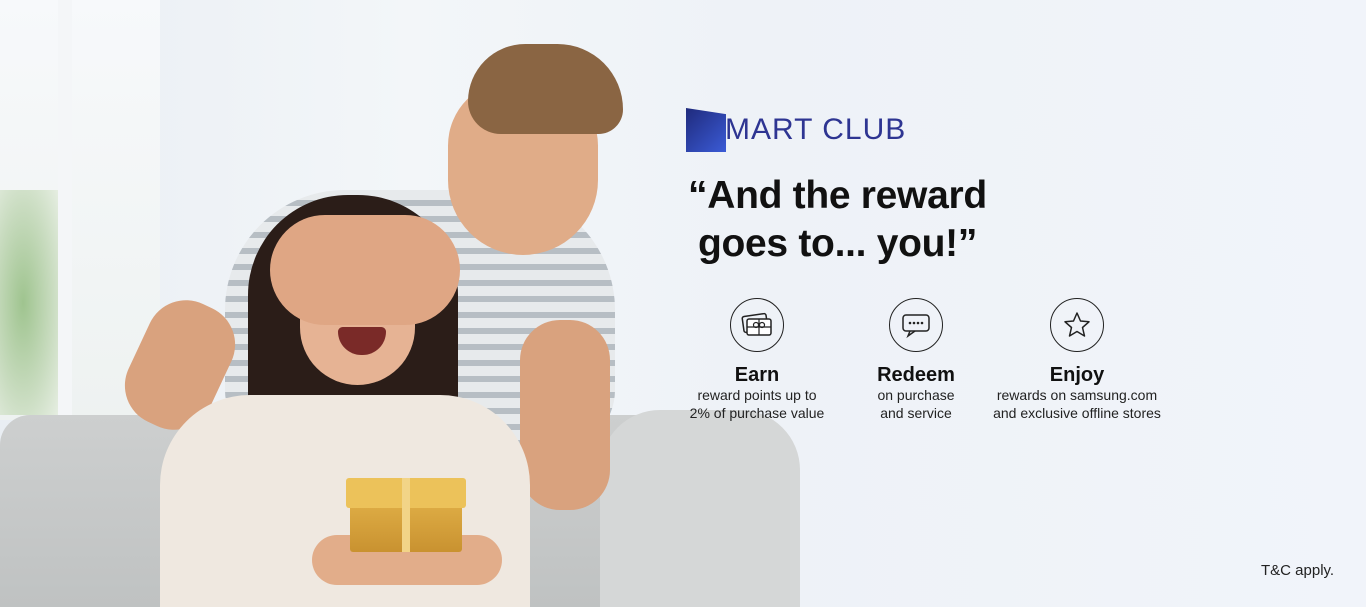 Image resolution: width=1366 pixels, height=607 pixels. Describe the element at coordinates (1297, 570) in the screenshot. I see `terms-link: T&C apply.` at that location.